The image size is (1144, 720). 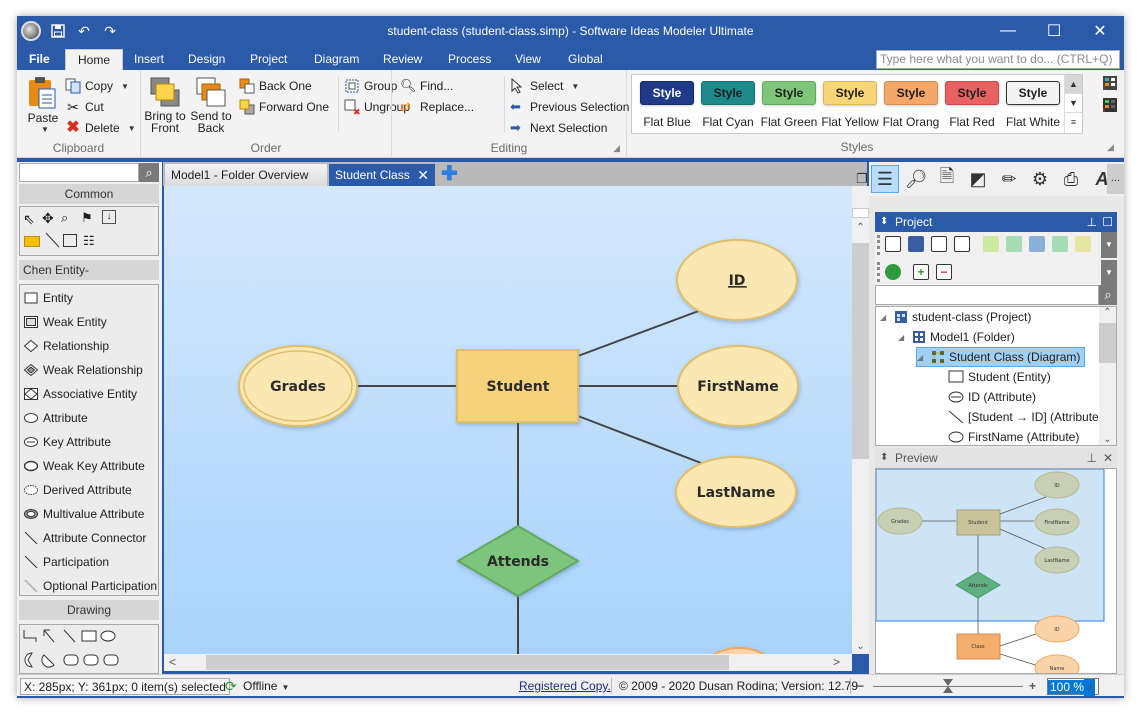 I want to click on style-chip-flat-orang: Style, so click(x=911, y=93).